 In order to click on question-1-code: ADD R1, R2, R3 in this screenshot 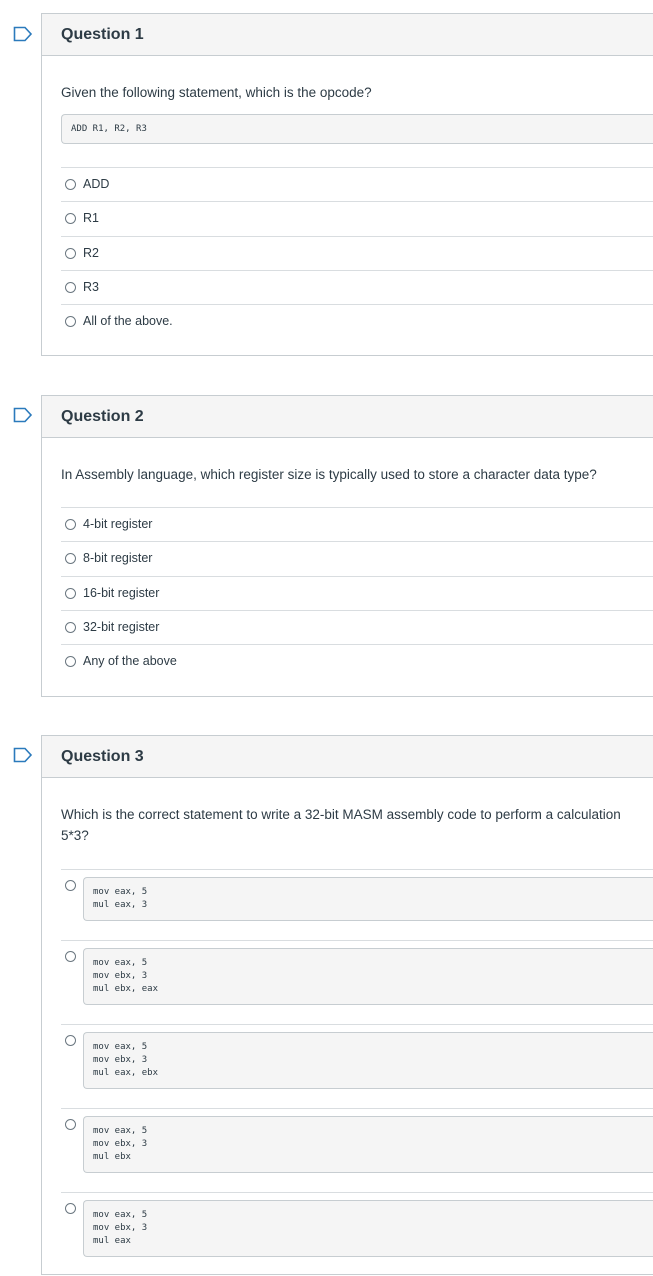, I will do `click(357, 129)`.